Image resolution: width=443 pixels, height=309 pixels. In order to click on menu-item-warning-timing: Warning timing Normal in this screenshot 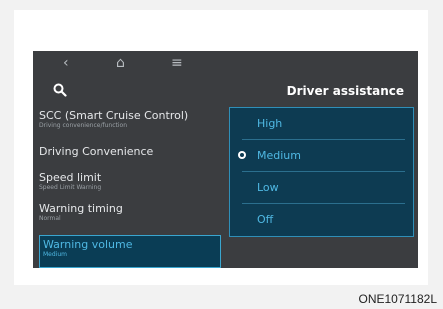, I will do `click(129, 212)`.